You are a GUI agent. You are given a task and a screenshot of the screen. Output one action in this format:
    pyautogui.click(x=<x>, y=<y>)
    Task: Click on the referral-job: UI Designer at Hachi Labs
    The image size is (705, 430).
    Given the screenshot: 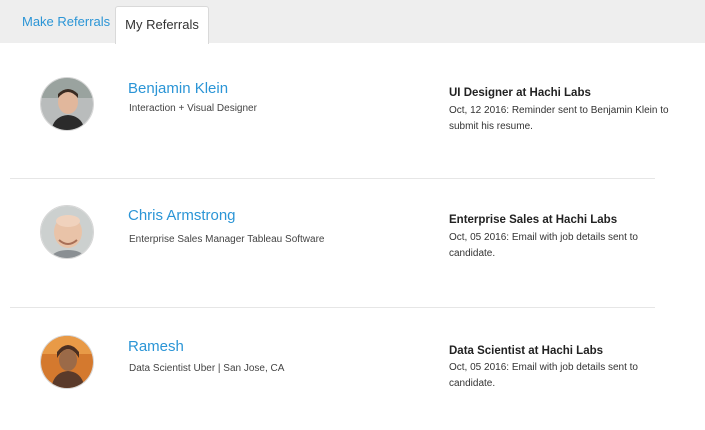 What is the action you would take?
    pyautogui.click(x=520, y=93)
    